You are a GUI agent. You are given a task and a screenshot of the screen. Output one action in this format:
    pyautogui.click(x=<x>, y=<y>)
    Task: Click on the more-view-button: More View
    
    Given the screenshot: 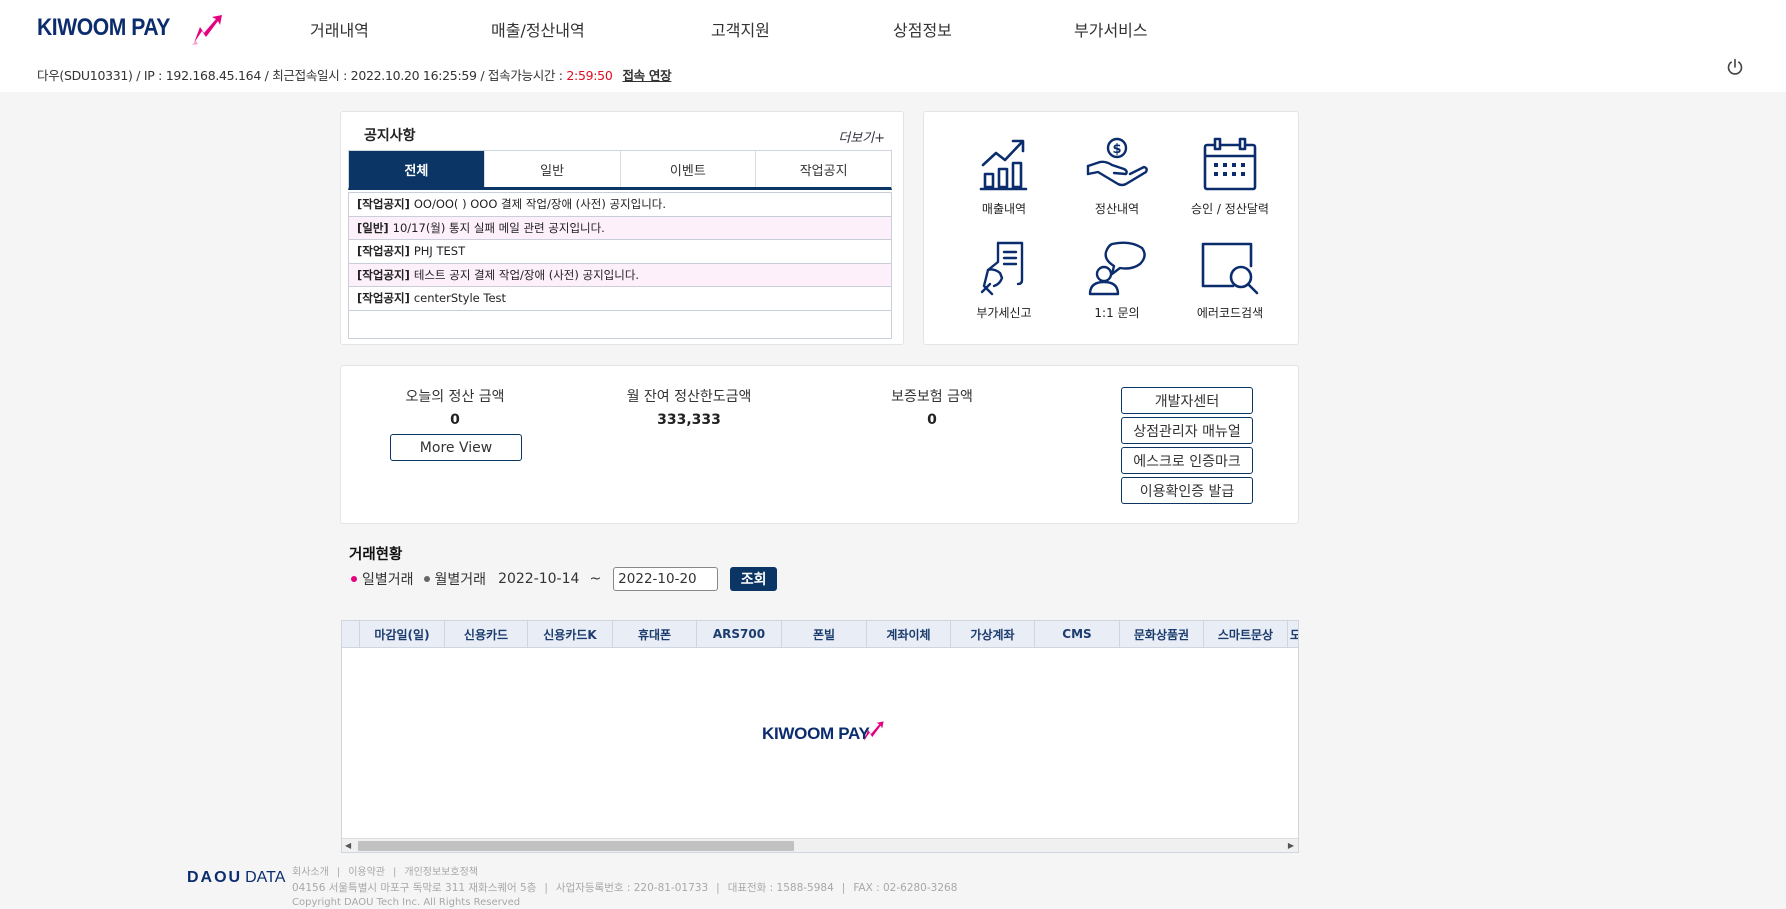 What is the action you would take?
    pyautogui.click(x=456, y=447)
    